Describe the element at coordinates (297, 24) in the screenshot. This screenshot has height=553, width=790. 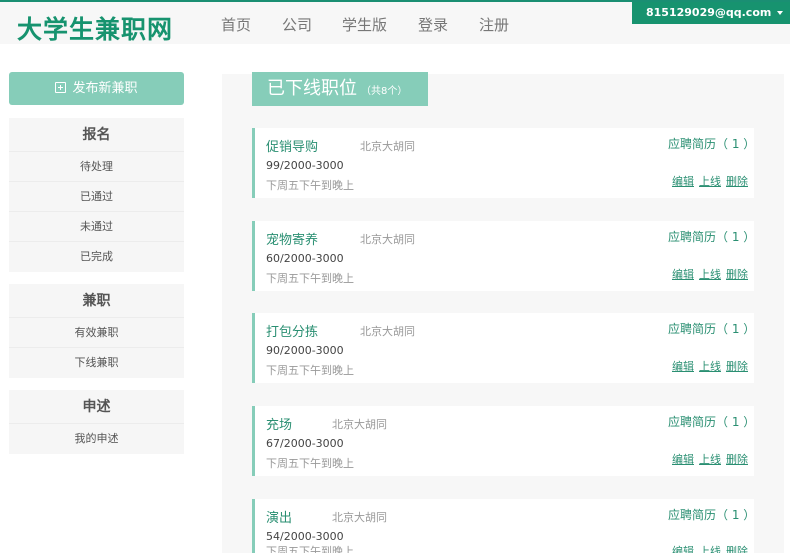
I see `nav-company: 公司` at that location.